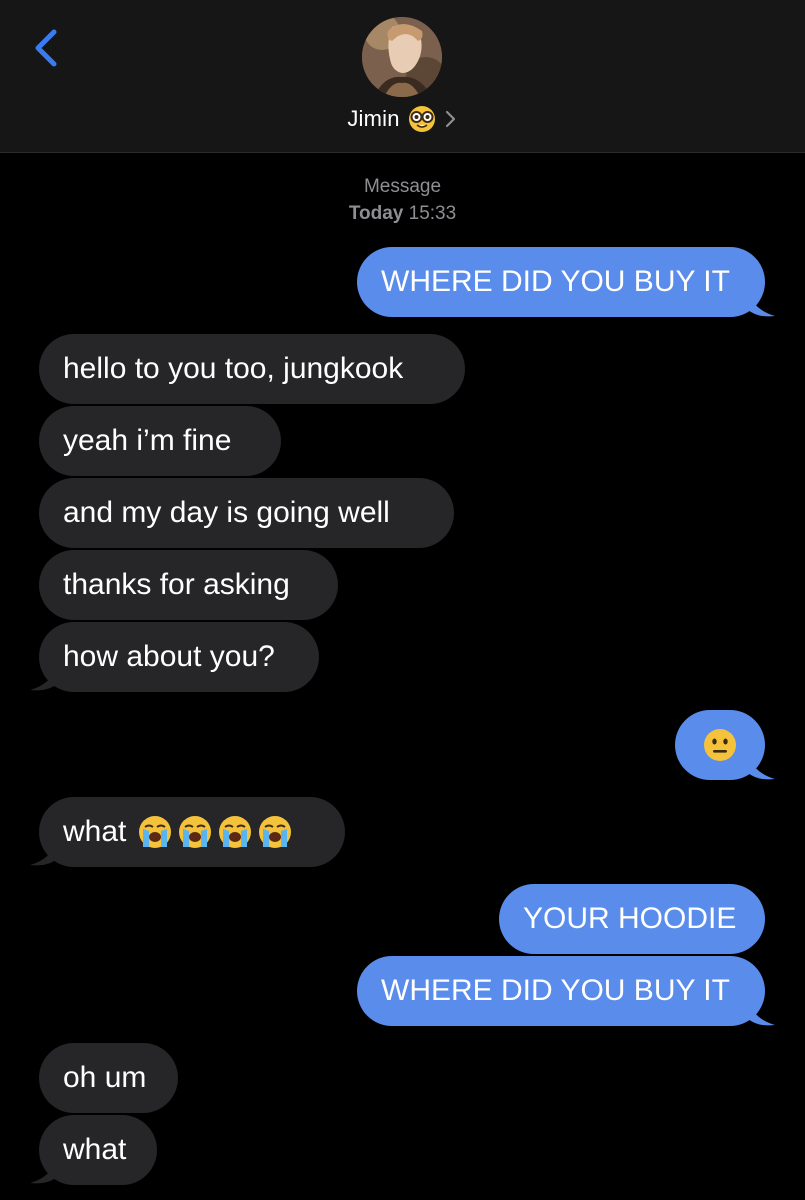 This screenshot has height=1200, width=805. I want to click on message-text: hello to you too, jungkook, so click(233, 368).